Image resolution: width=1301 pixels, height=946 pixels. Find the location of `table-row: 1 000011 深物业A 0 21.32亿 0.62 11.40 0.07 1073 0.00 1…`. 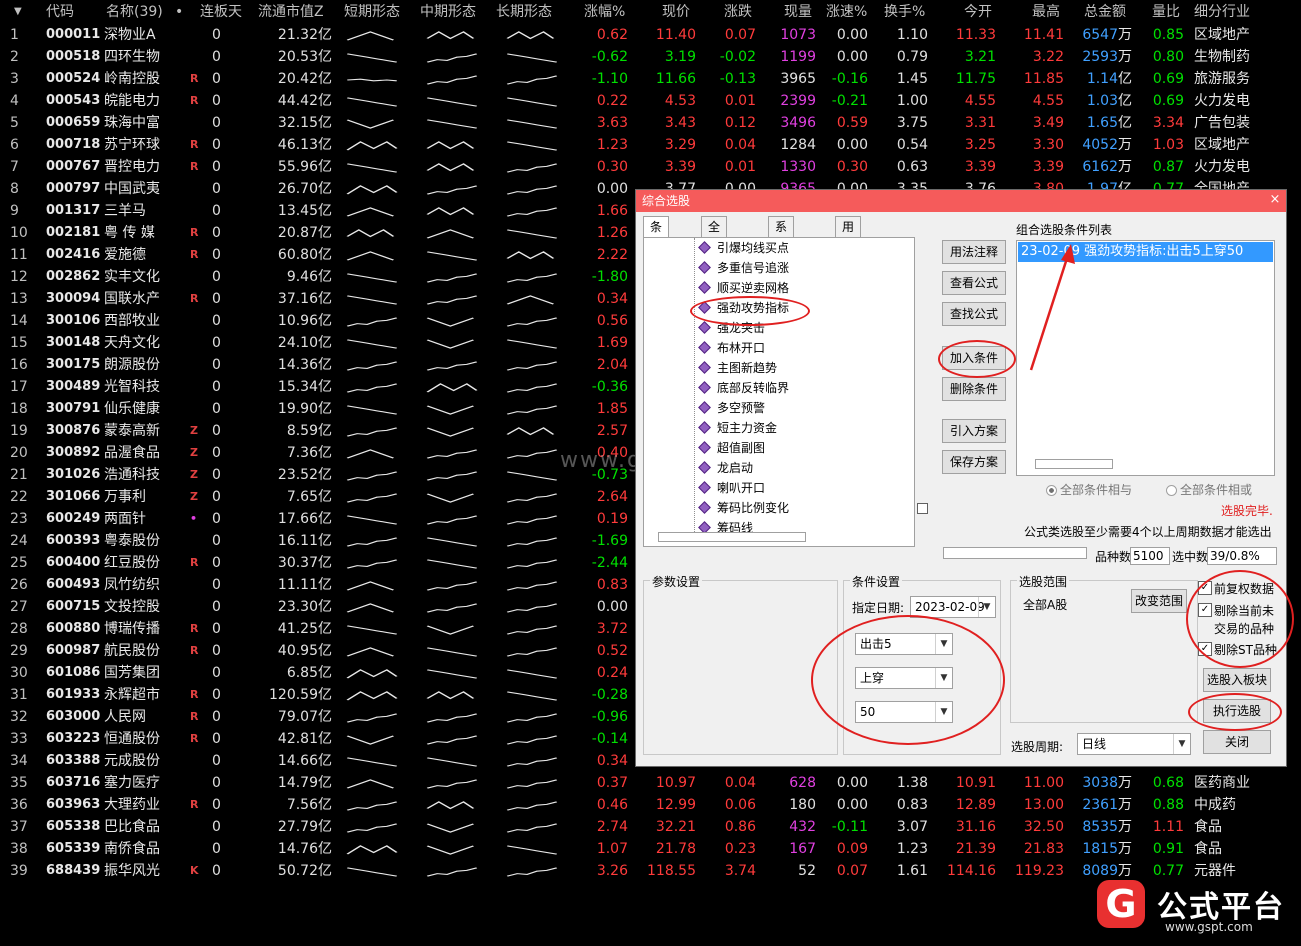

table-row: 1 000011 深物业A 0 21.32亿 0.62 11.40 0.07 1073 0.00 1… is located at coordinates (650, 35).